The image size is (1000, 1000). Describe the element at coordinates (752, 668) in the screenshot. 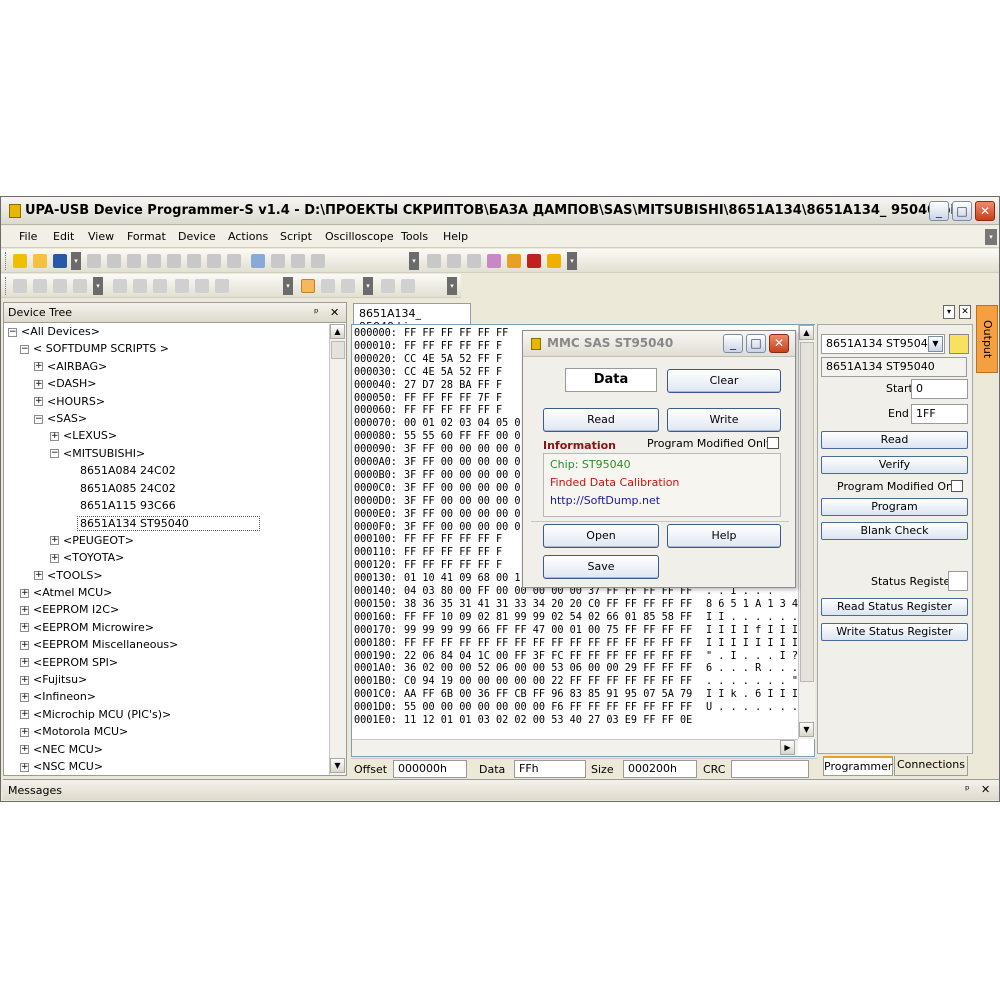

I see `hex-ascii: 6 . . . R . . .` at that location.